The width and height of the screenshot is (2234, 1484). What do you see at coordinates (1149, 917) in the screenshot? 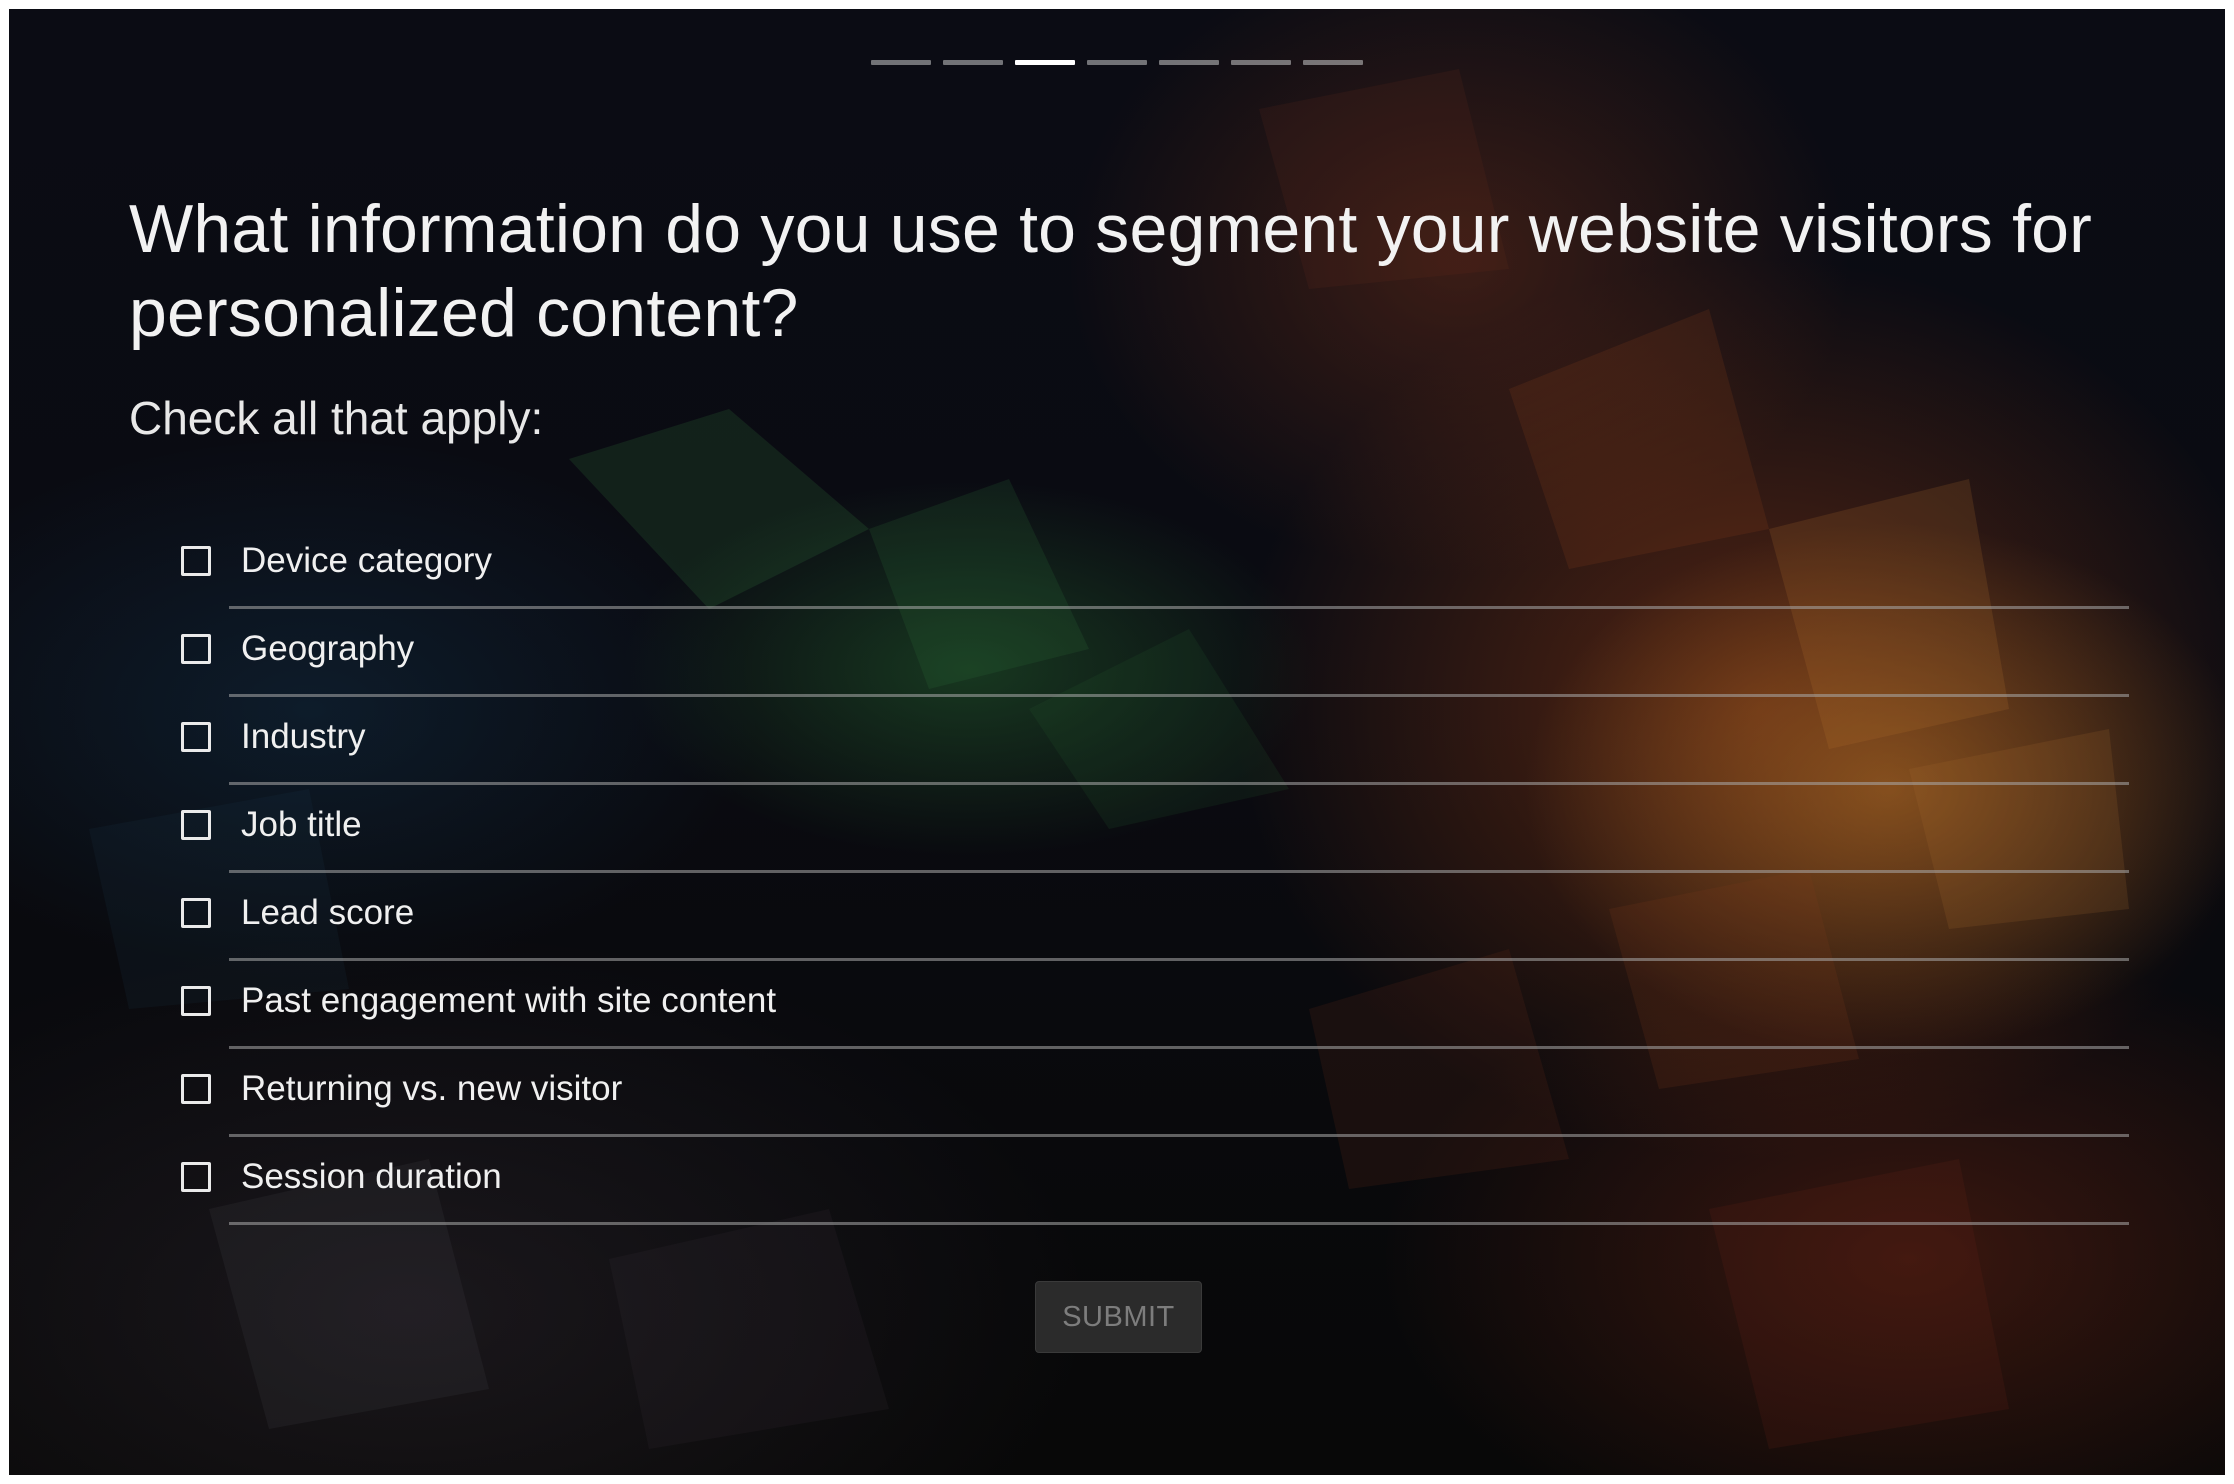
I see `option-row: Lead score` at bounding box center [1149, 917].